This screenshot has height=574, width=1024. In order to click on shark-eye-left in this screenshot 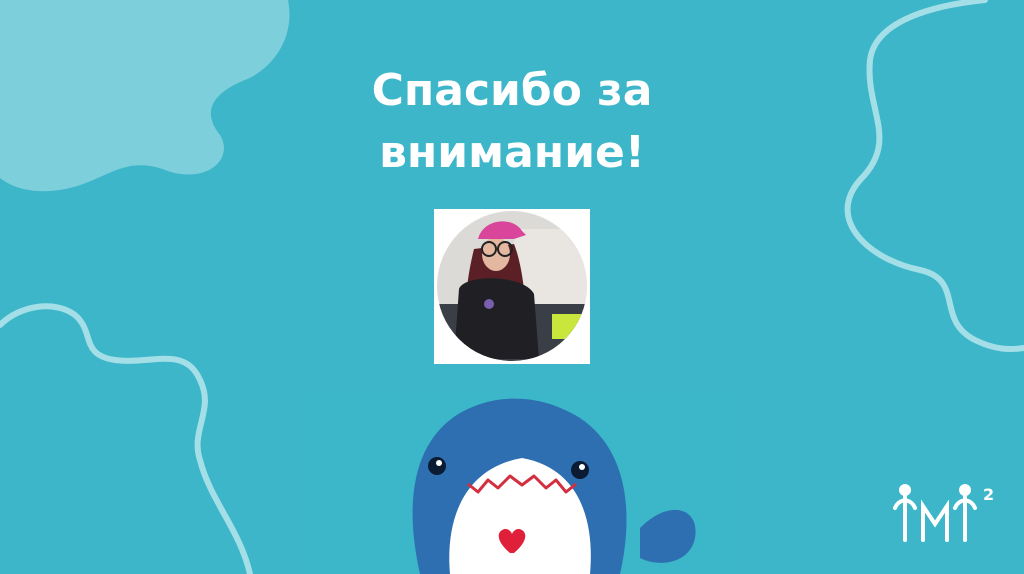, I will do `click(437, 466)`.